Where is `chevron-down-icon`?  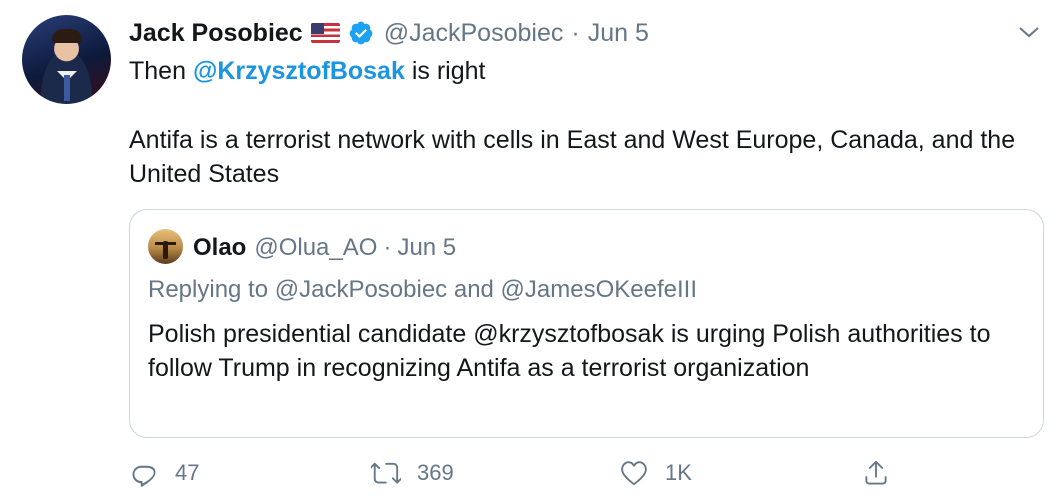 chevron-down-icon is located at coordinates (1029, 32).